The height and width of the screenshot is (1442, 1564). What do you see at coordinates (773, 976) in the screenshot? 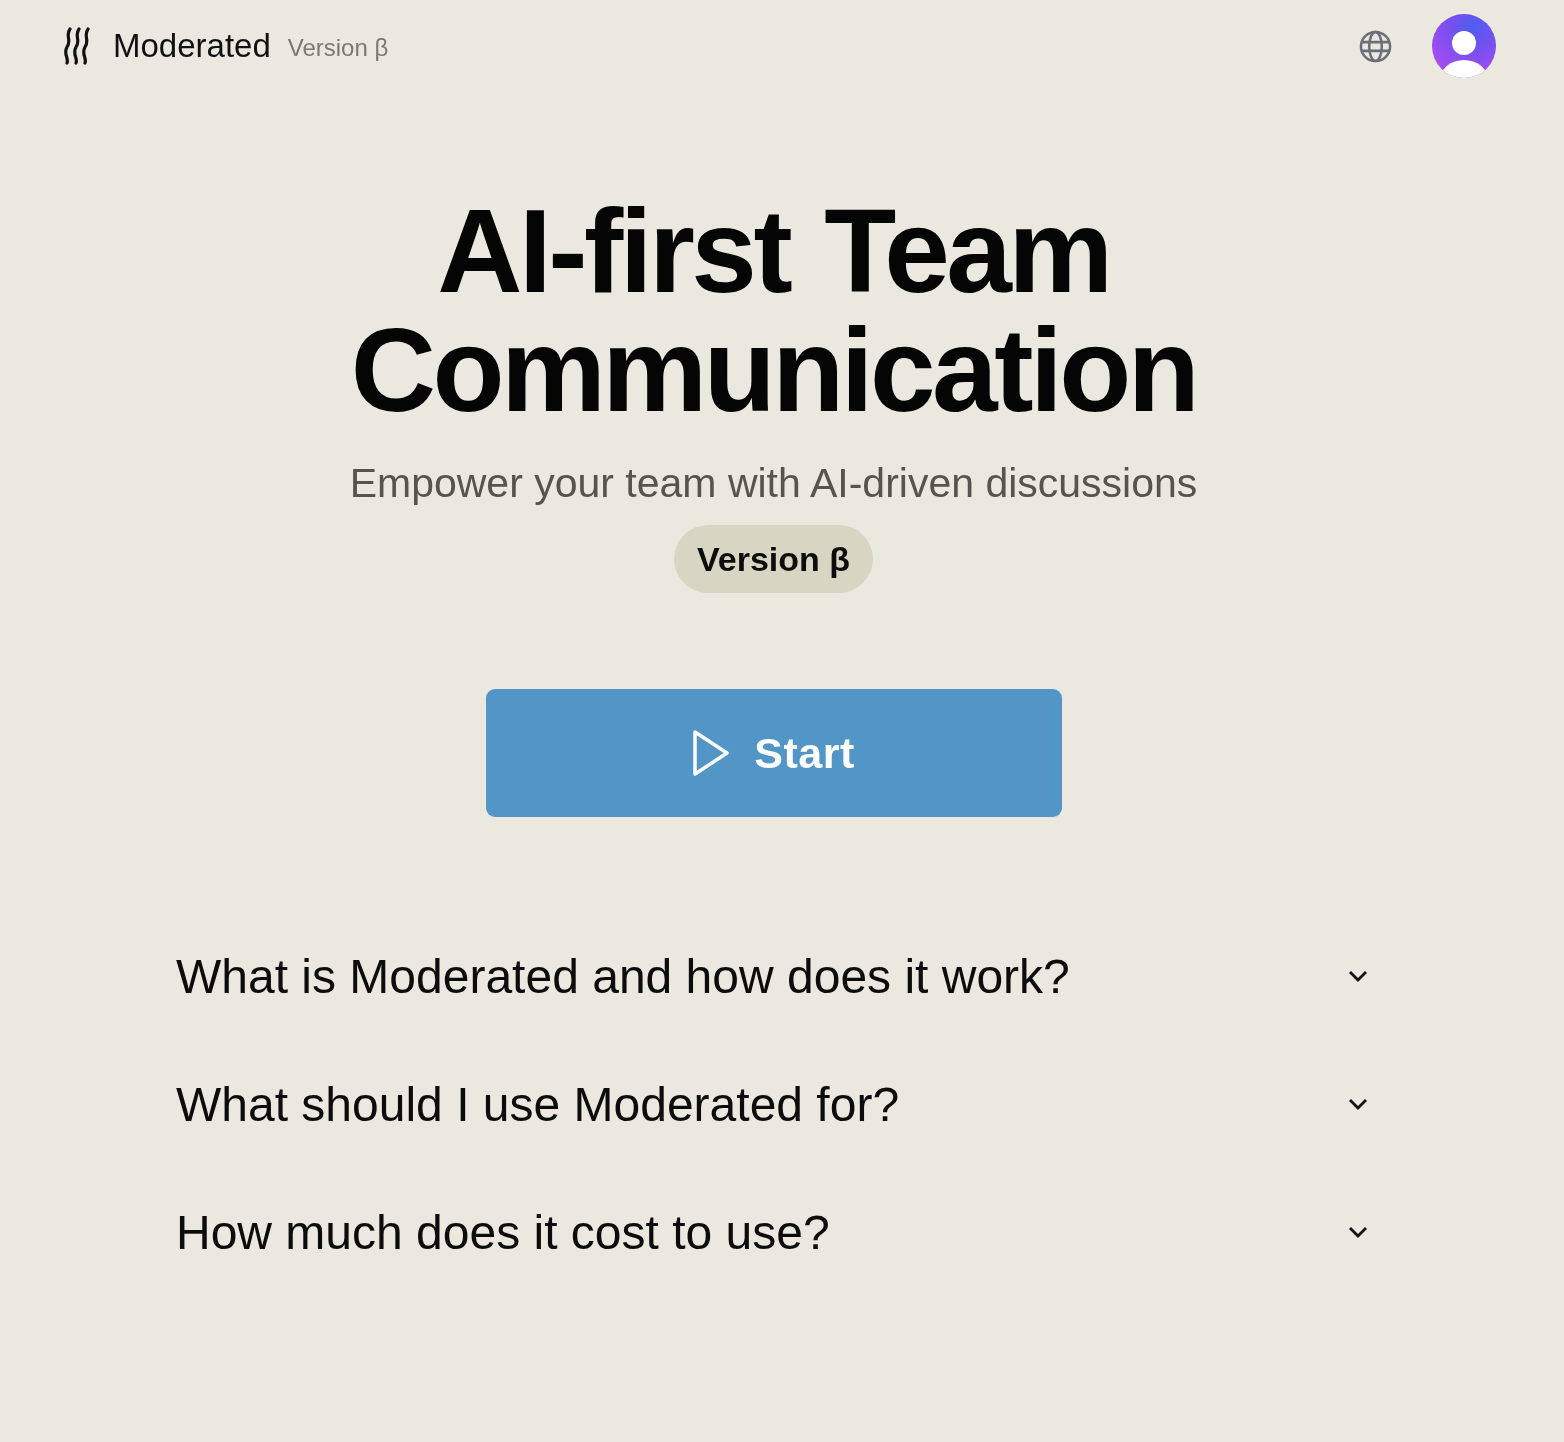
I see `faq-question: What is Moderated and how does it work?` at bounding box center [773, 976].